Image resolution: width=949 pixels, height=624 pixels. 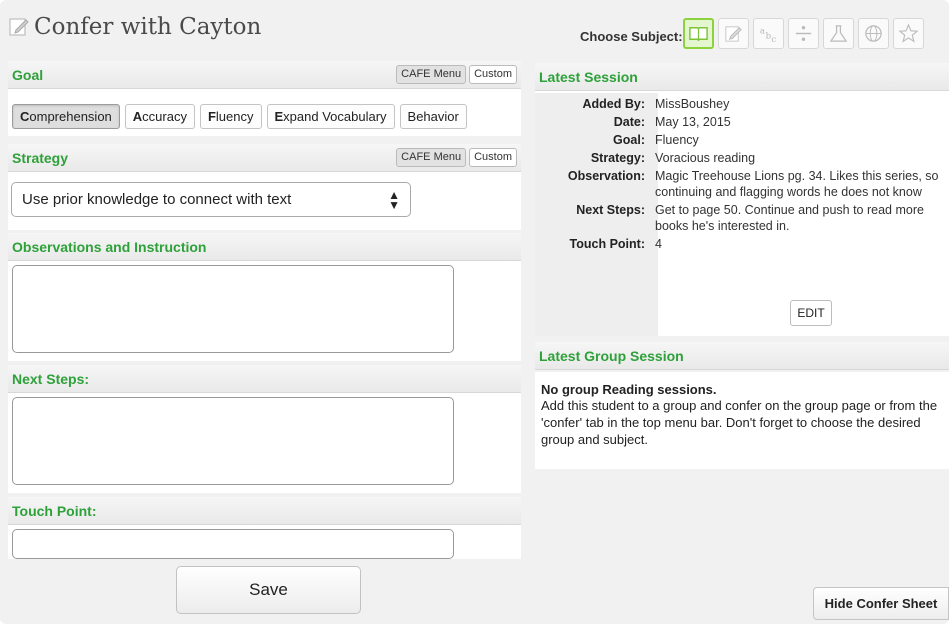 What do you see at coordinates (394, 200) in the screenshot?
I see `select-arrows-icon: ▲ ▼` at bounding box center [394, 200].